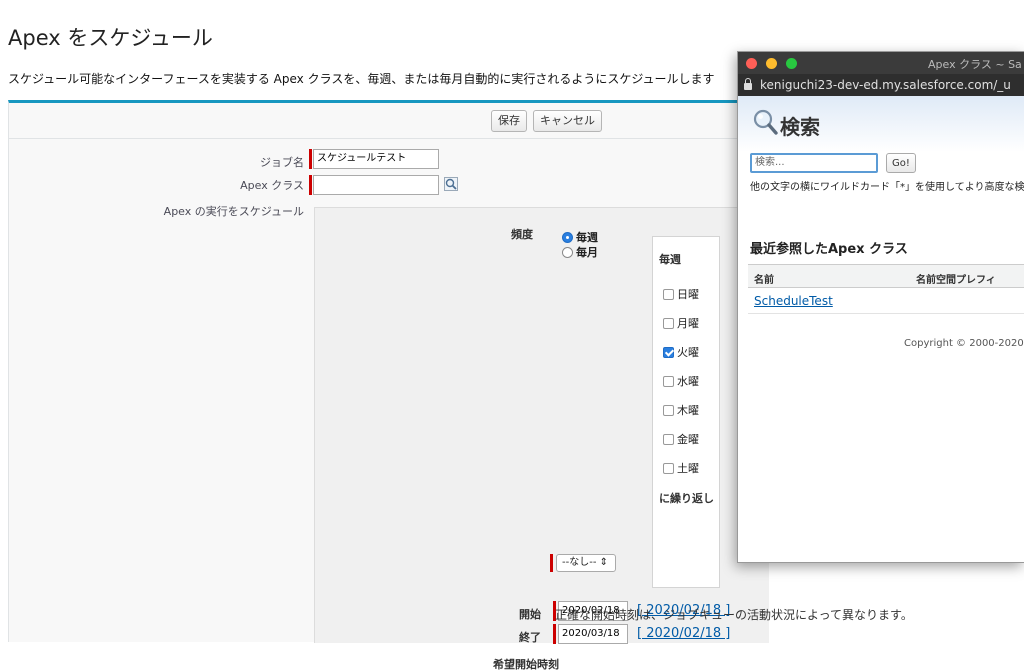 Image resolution: width=1024 pixels, height=672 pixels. I want to click on column-header-namespace: 名前空間プレフィ, so click(956, 280).